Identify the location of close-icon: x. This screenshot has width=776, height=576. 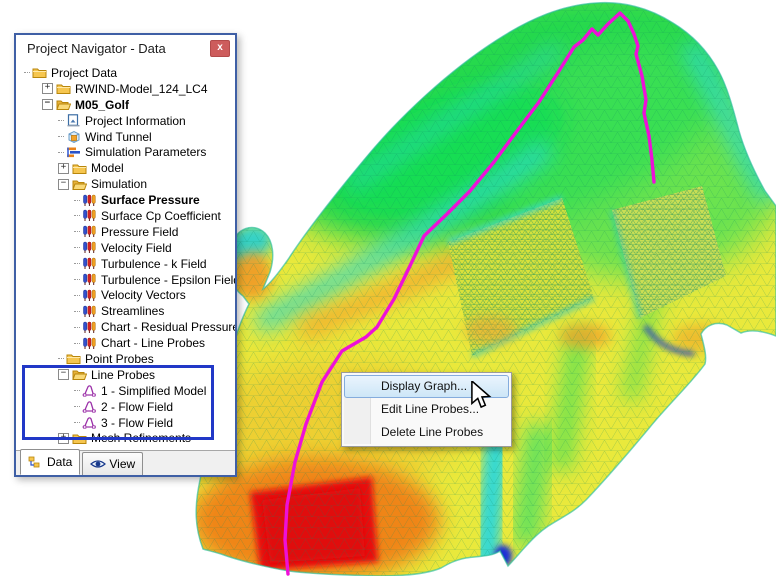
(220, 48).